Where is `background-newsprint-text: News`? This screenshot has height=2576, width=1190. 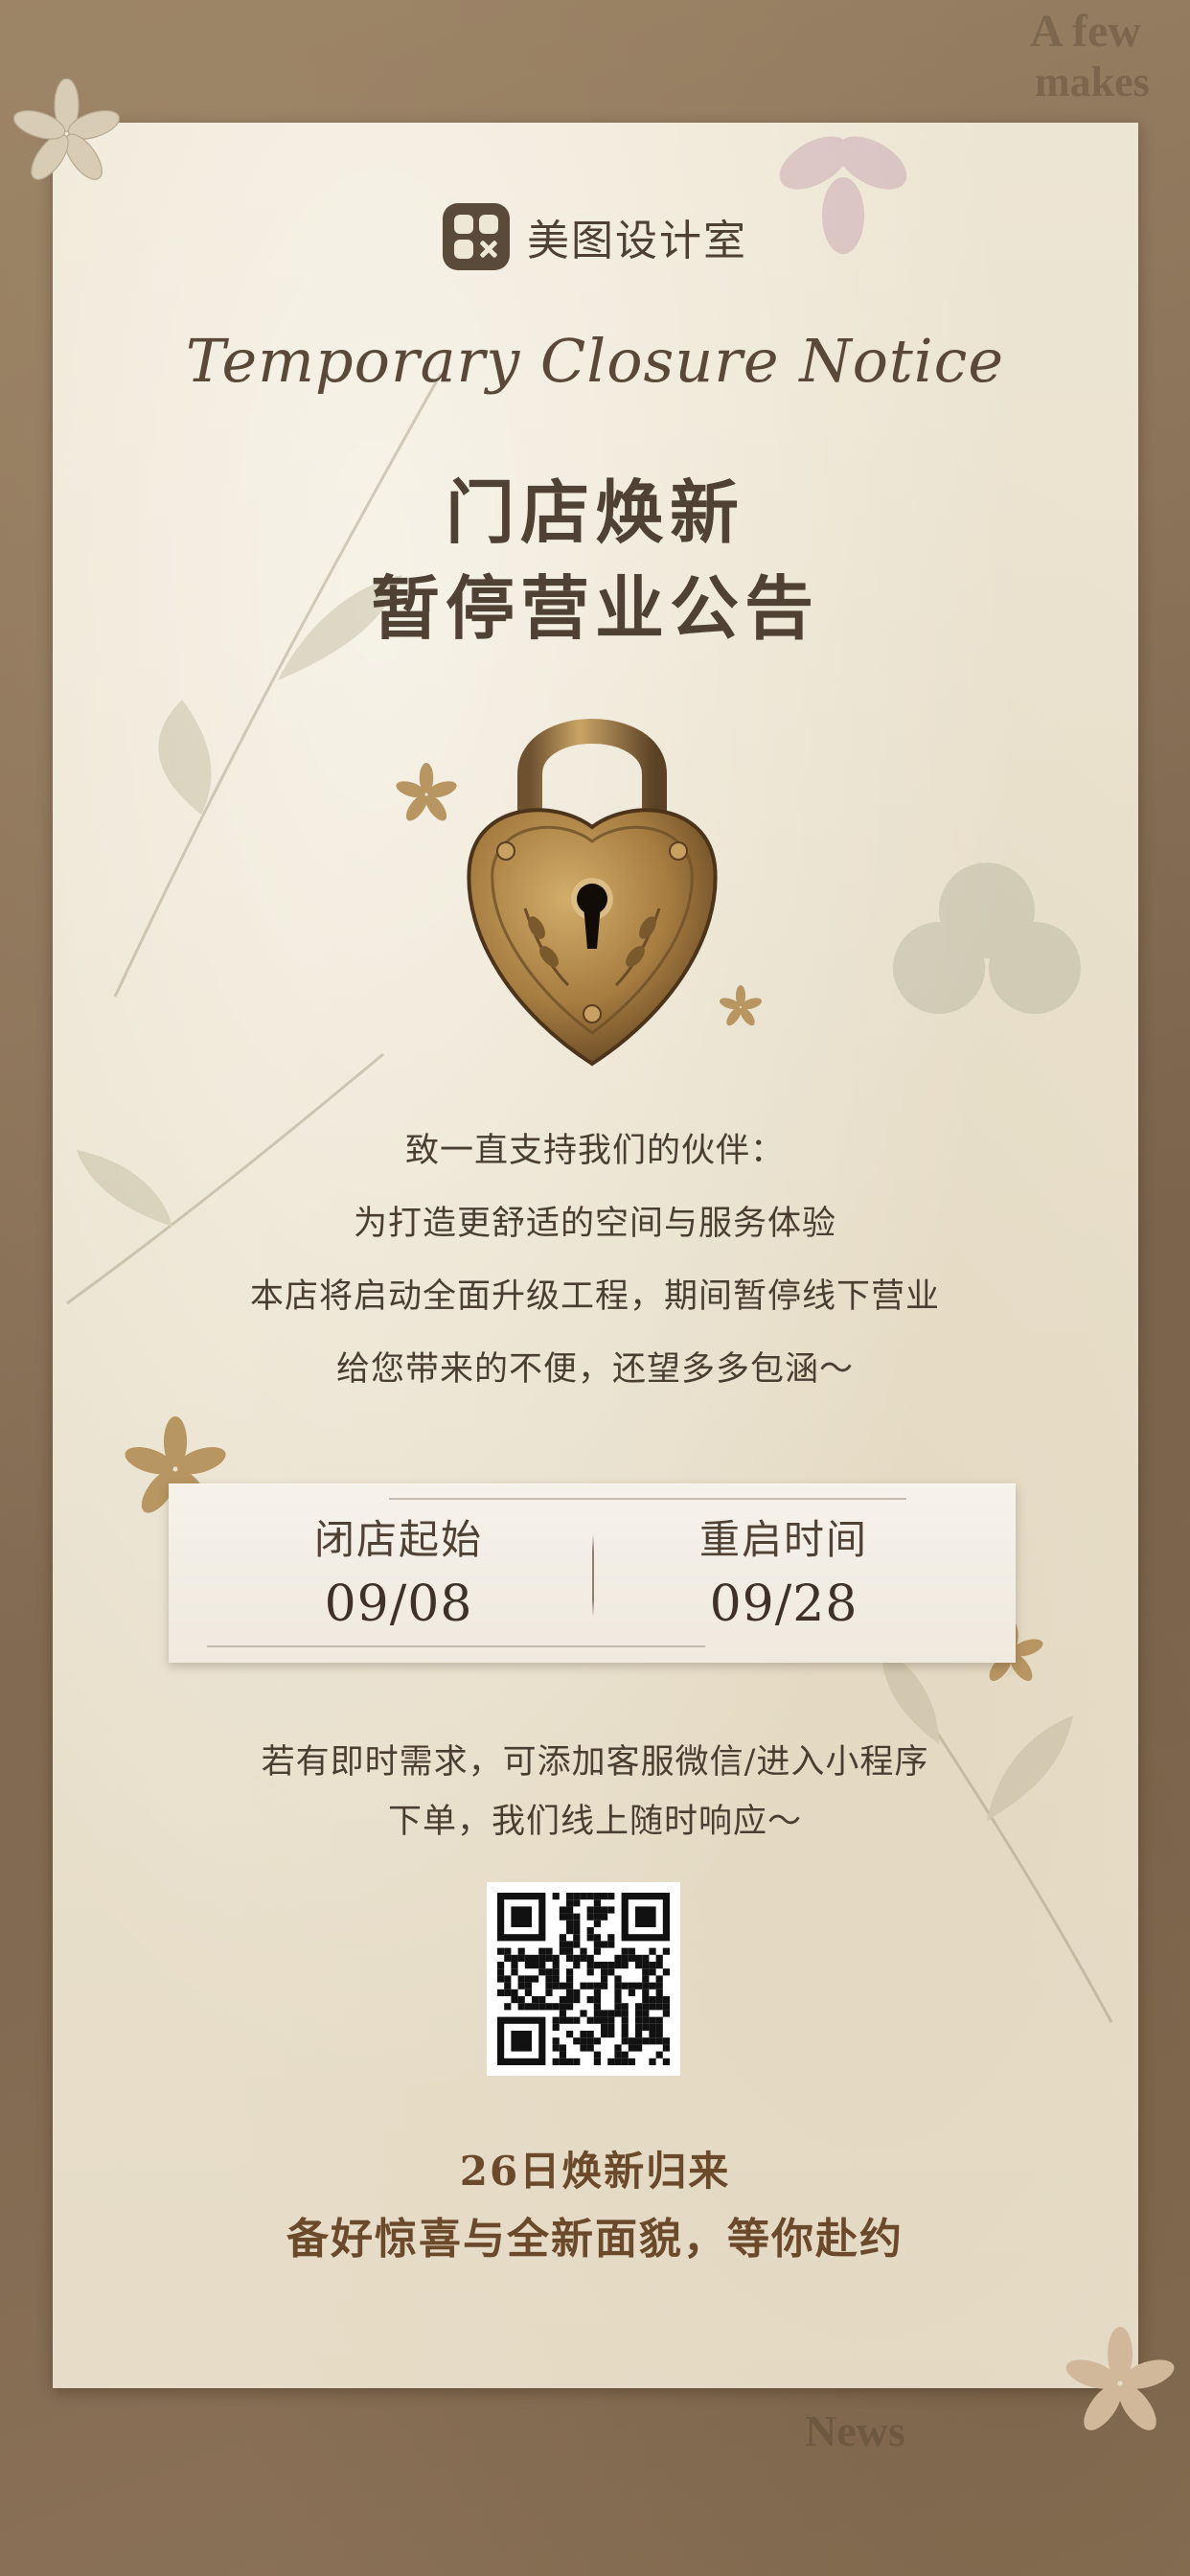 background-newsprint-text: News is located at coordinates (855, 2430).